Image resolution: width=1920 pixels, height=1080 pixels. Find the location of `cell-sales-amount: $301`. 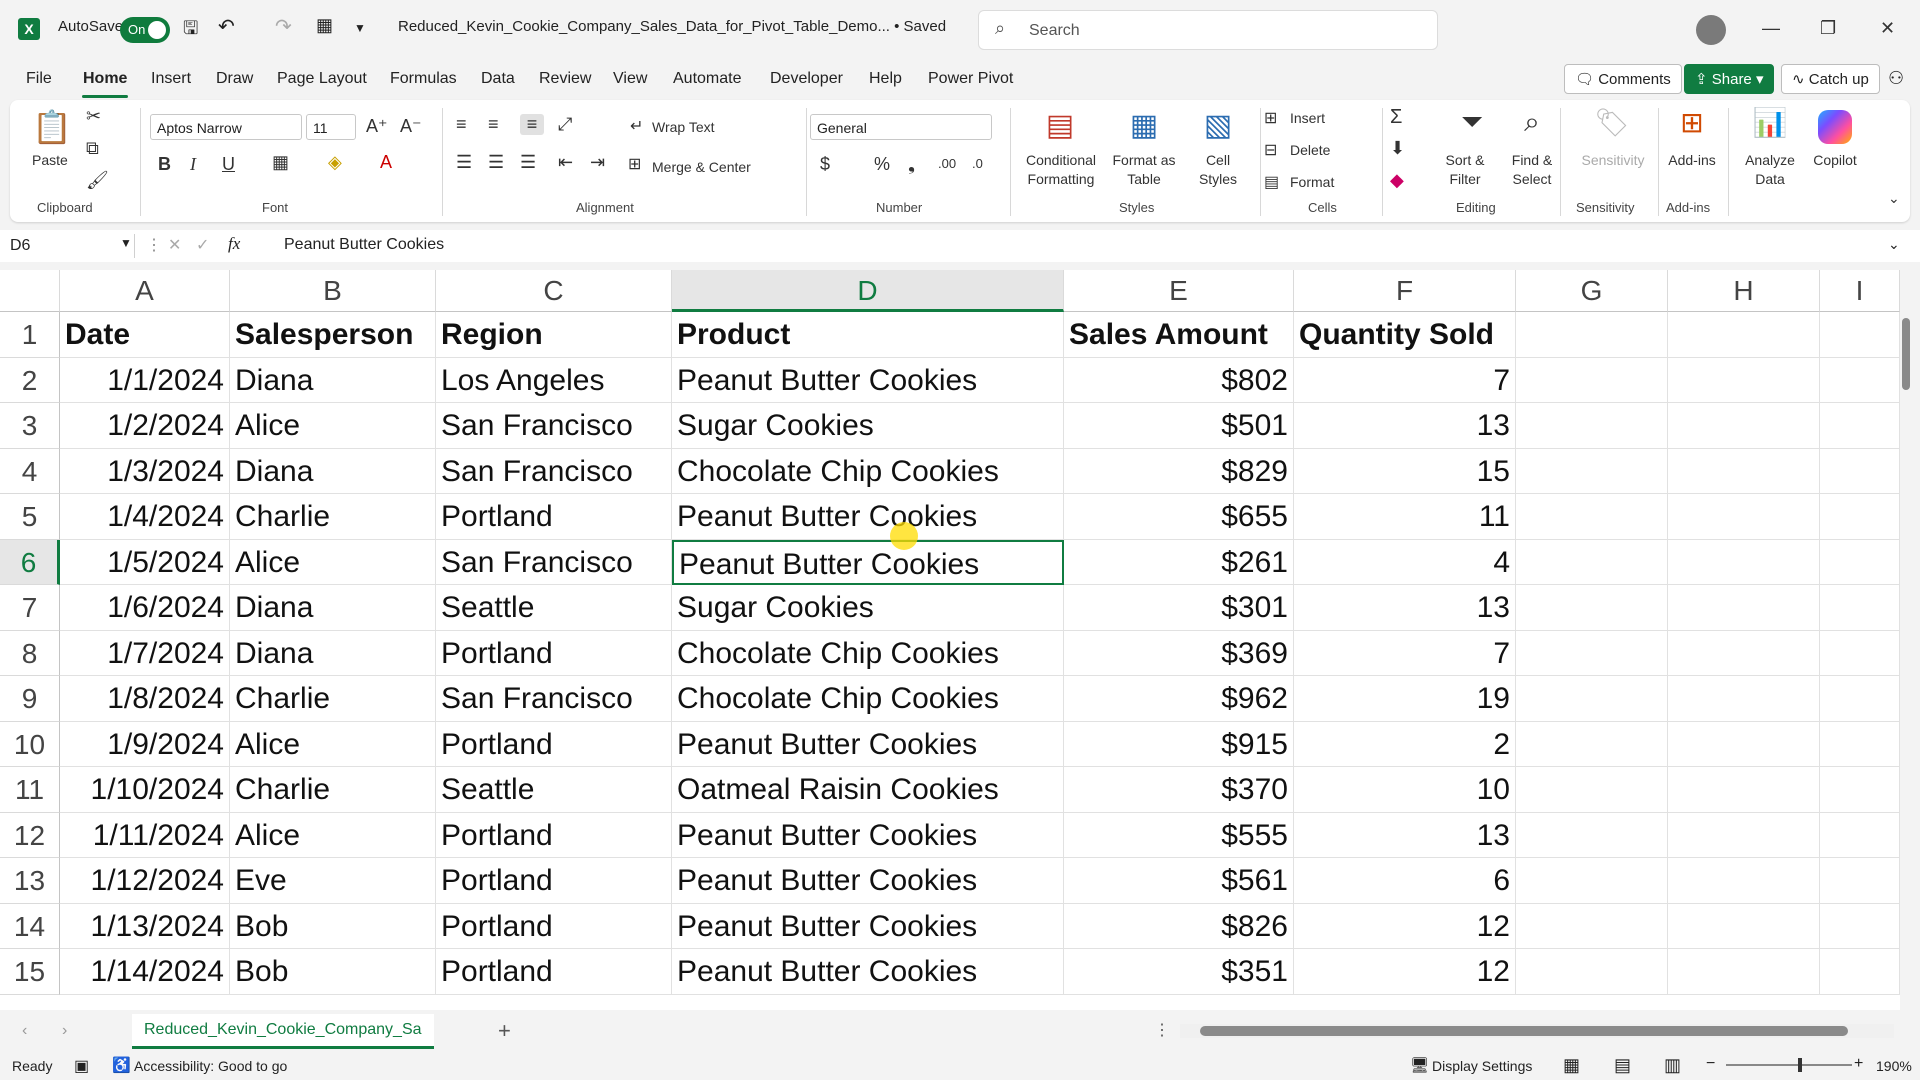

cell-sales-amount: $301 is located at coordinates (1179, 608).